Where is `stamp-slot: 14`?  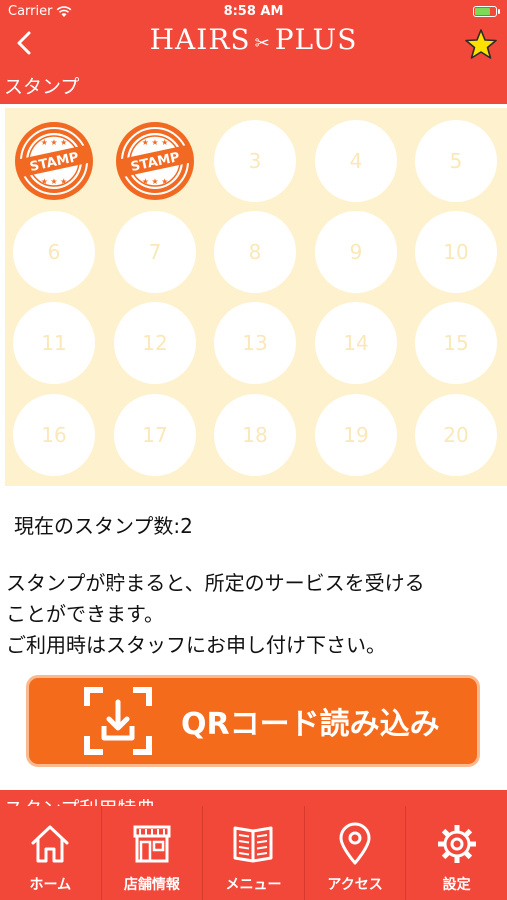 stamp-slot: 14 is located at coordinates (356, 343).